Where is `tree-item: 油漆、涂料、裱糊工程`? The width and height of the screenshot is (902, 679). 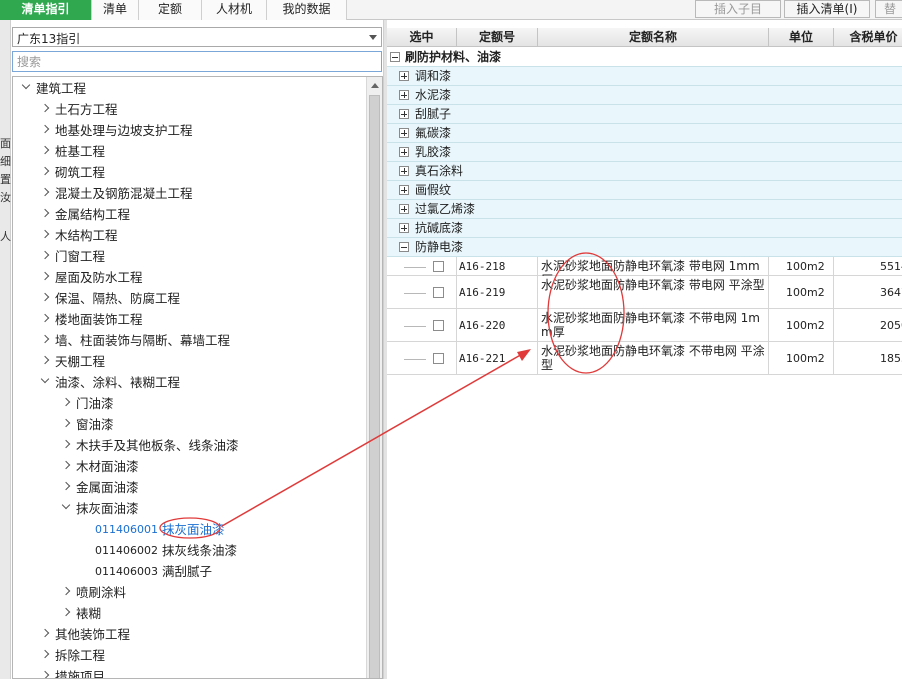 tree-item: 油漆、涂料、裱糊工程 is located at coordinates (189, 382).